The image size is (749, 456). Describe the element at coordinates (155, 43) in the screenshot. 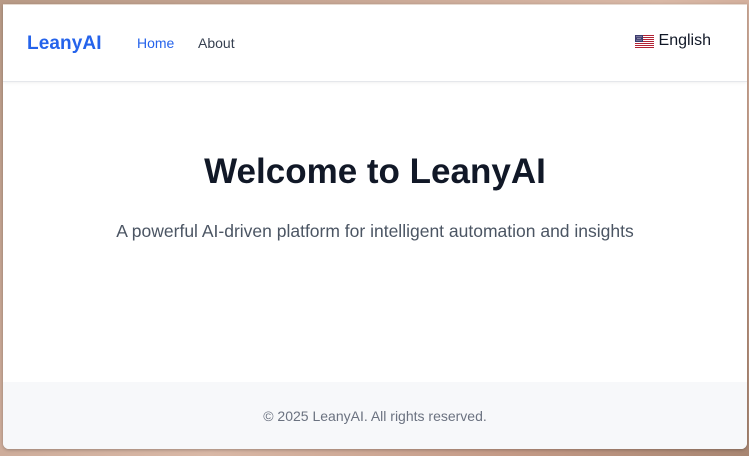

I see `nav-link-home: Home` at that location.